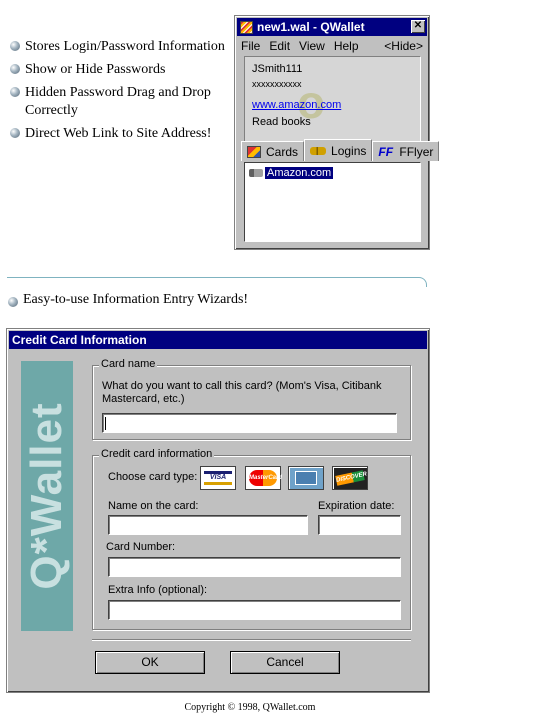 This screenshot has width=540, height=722. I want to click on name-on-card-label: Name on the card:, so click(153, 506).